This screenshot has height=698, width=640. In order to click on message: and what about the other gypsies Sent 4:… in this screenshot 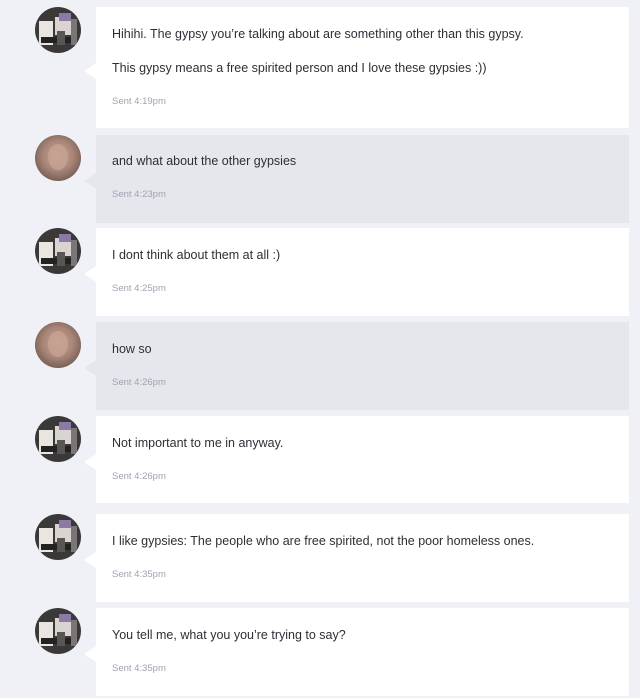, I will do `click(320, 176)`.